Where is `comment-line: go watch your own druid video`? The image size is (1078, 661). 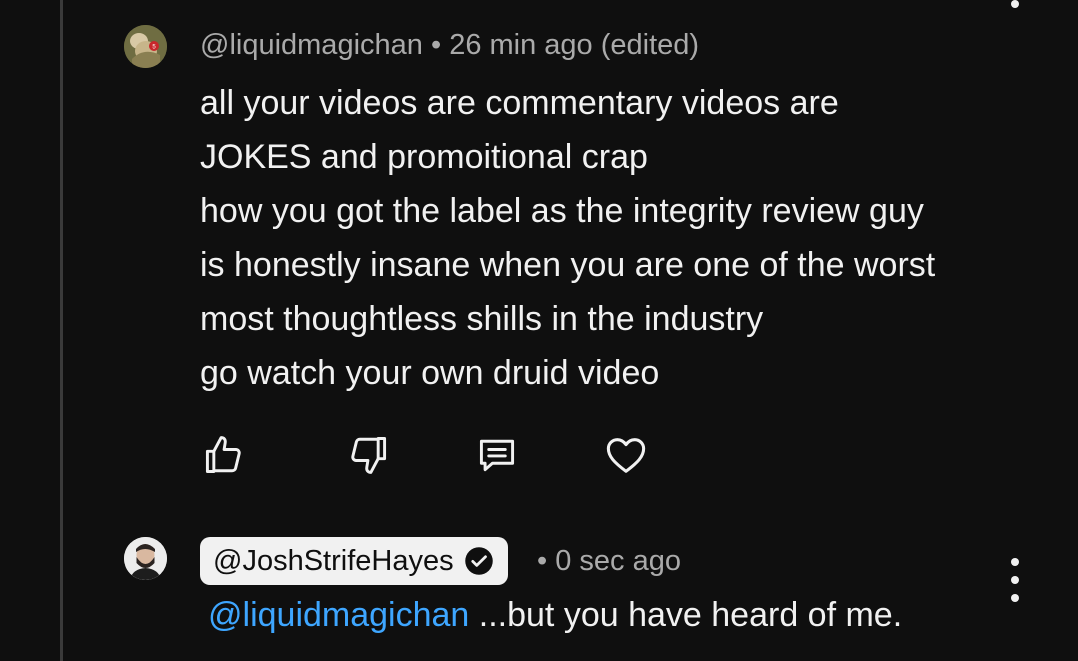
comment-line: go watch your own druid video is located at coordinates (430, 373).